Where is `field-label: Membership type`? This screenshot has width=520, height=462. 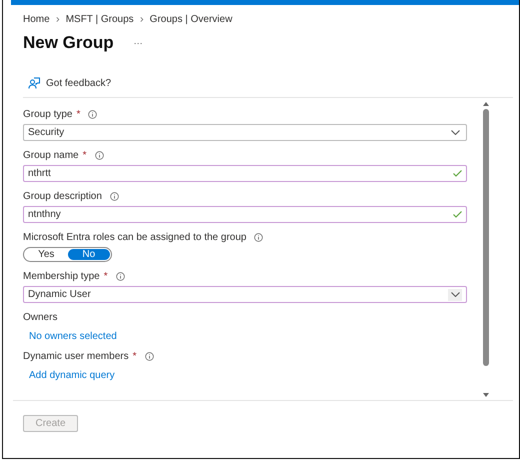
field-label: Membership type is located at coordinates (61, 276).